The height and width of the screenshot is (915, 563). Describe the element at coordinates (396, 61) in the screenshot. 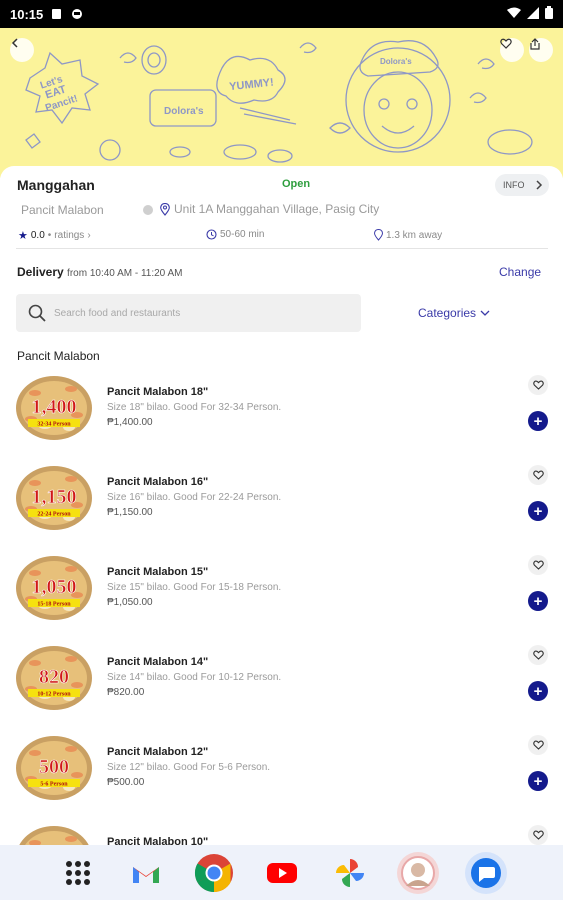

I see `svg-text: Dolora's` at that location.